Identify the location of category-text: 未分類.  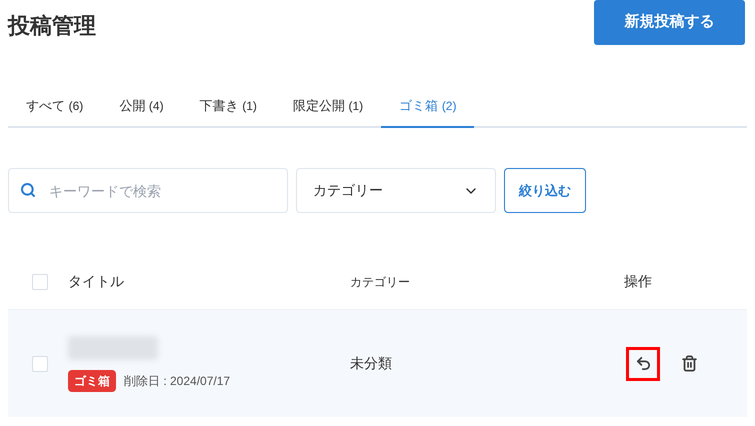
(371, 363).